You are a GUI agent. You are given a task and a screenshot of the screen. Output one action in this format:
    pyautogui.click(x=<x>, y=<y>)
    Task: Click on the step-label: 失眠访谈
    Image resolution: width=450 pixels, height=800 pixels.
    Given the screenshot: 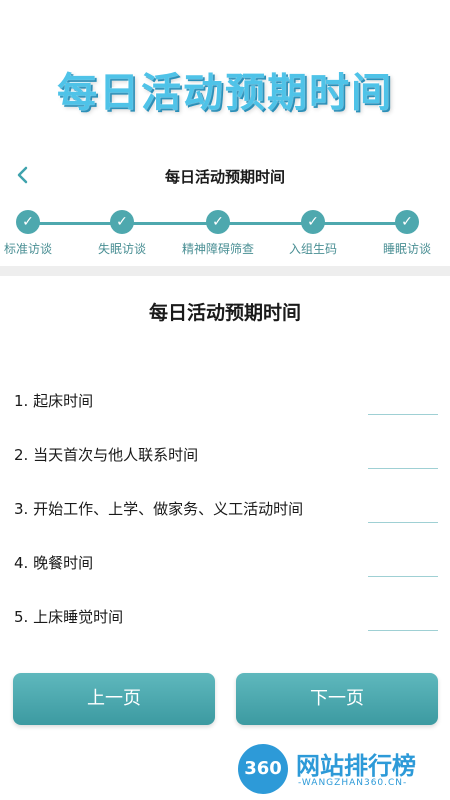 What is the action you would take?
    pyautogui.click(x=121, y=249)
    